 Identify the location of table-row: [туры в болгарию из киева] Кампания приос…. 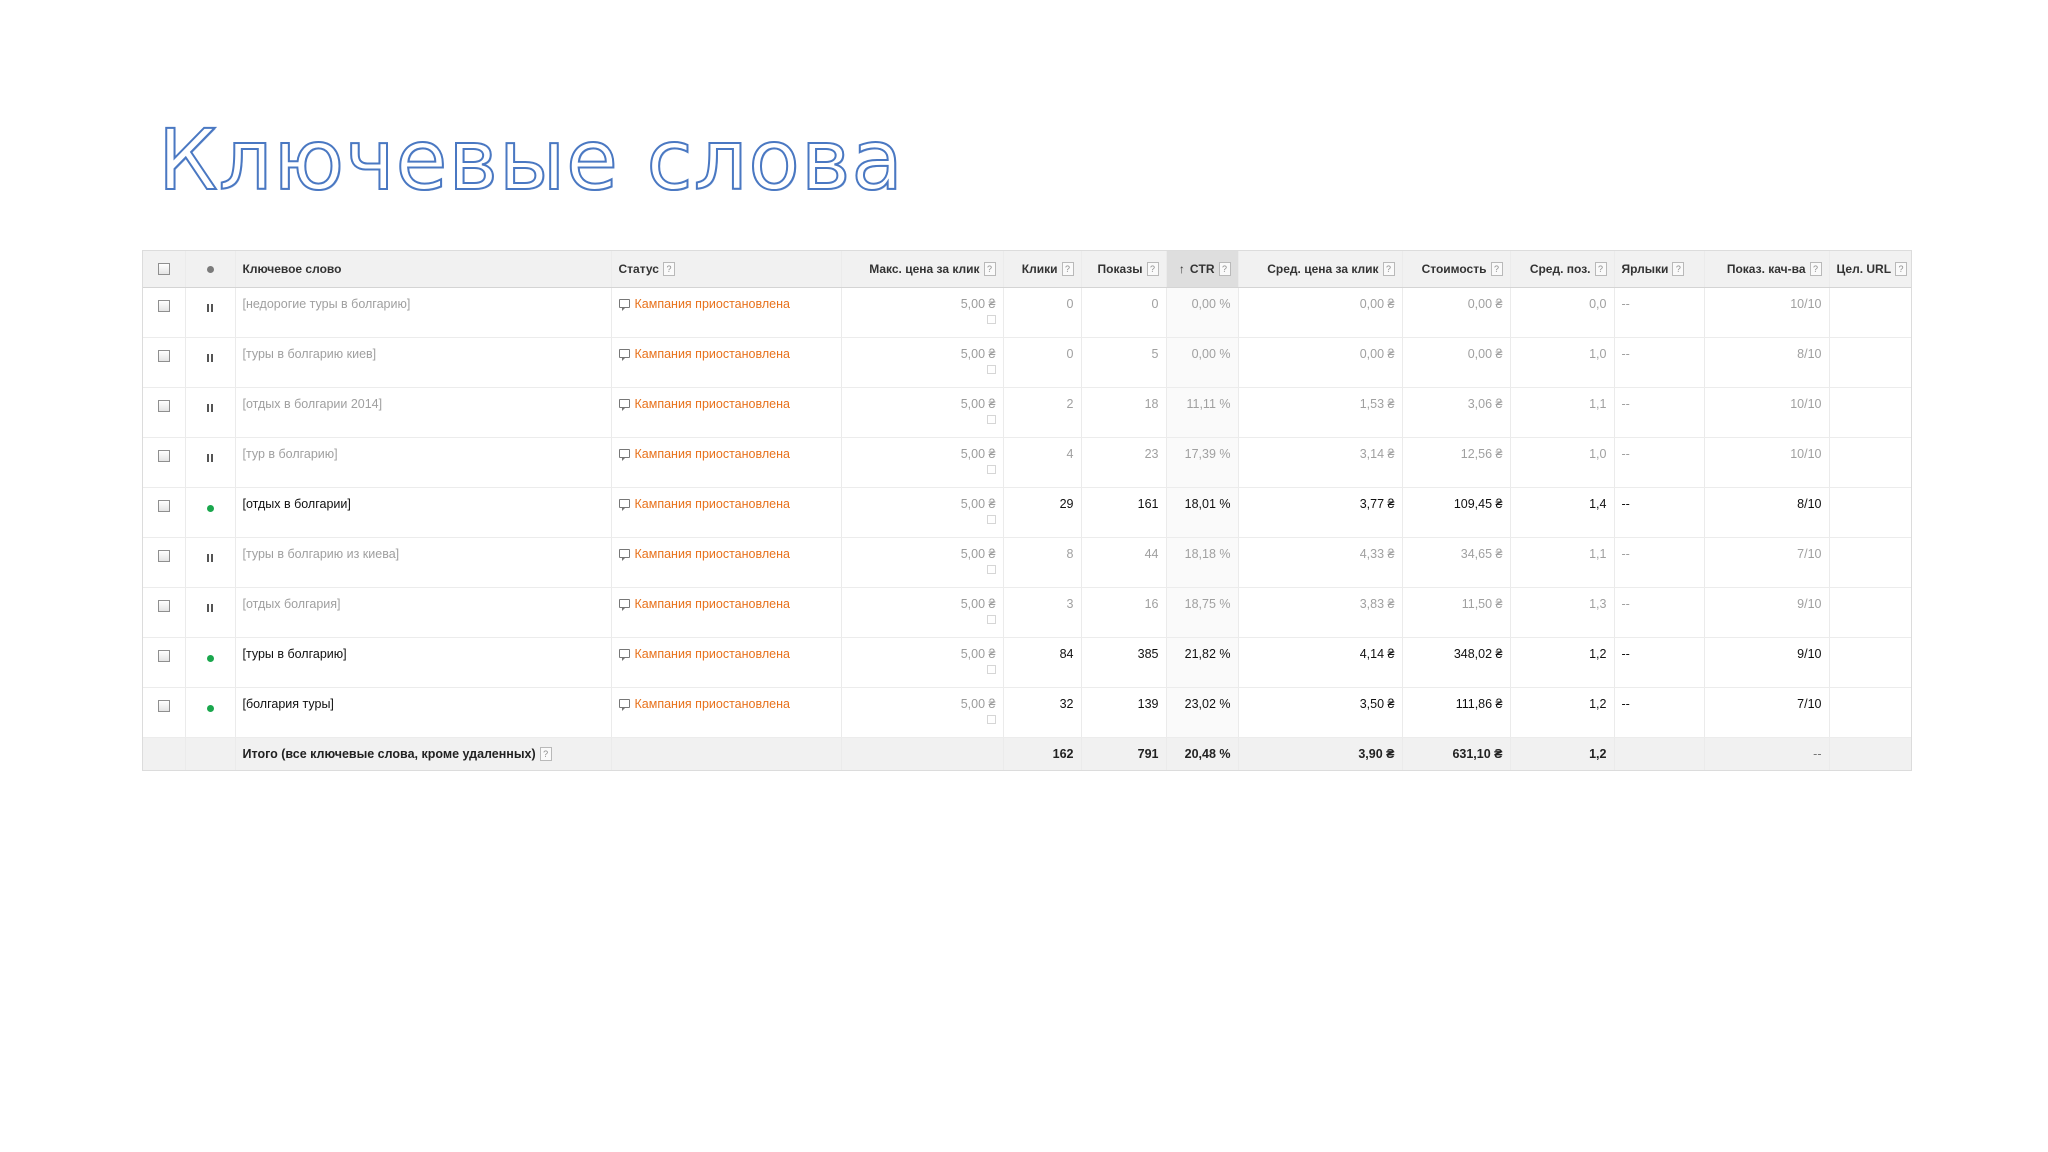
(1027, 562).